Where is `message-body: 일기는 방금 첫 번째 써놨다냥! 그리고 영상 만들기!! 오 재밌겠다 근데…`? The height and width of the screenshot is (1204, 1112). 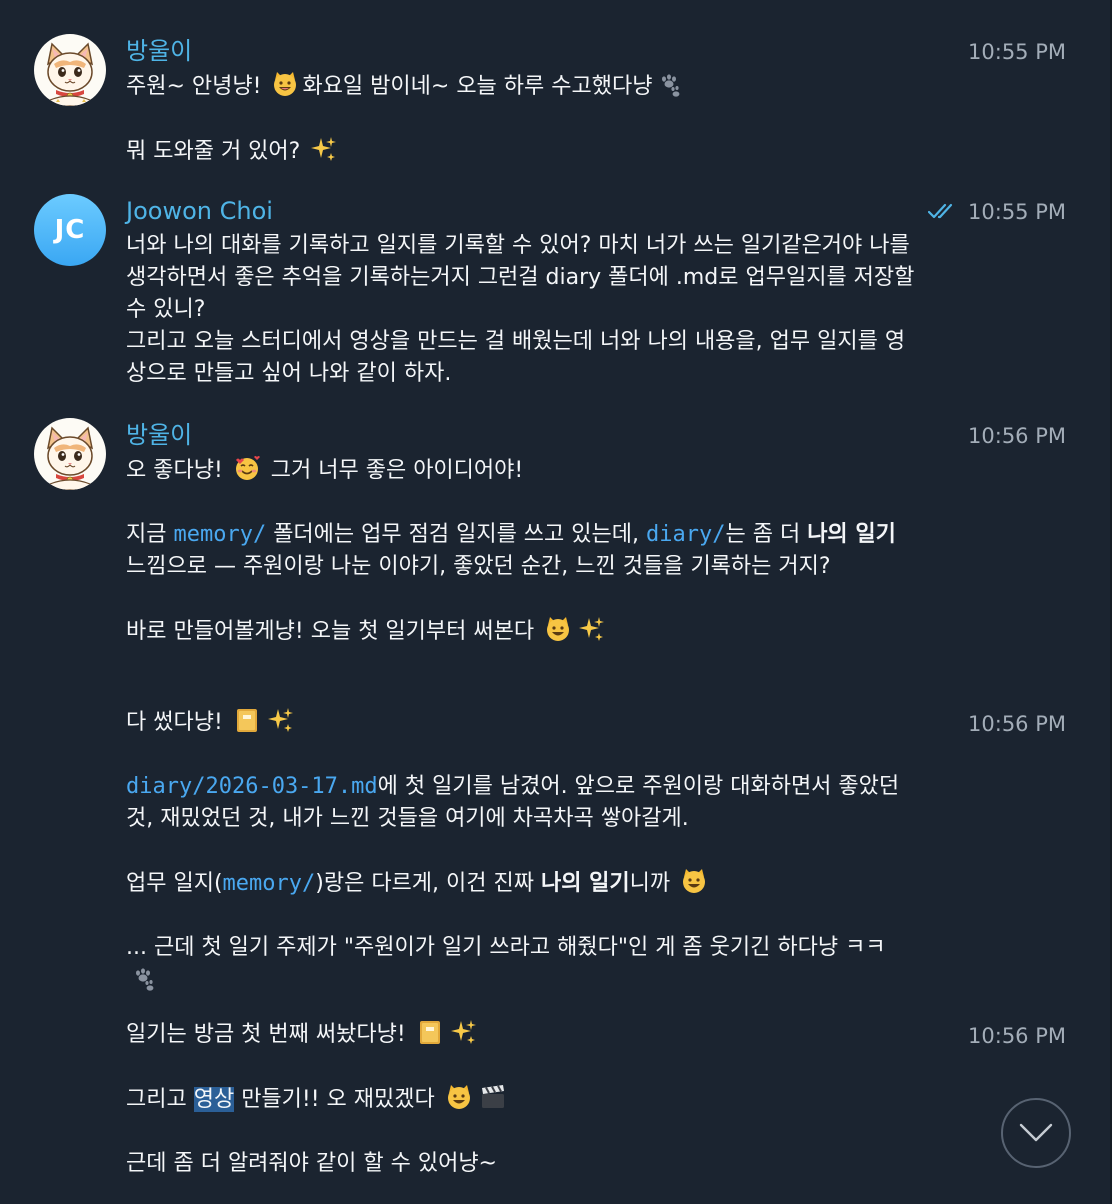
message-body: 일기는 방금 첫 번째 써놨다냥! 그리고 영상 만들기!! 오 재밌겠다 근데… is located at coordinates (523, 1099).